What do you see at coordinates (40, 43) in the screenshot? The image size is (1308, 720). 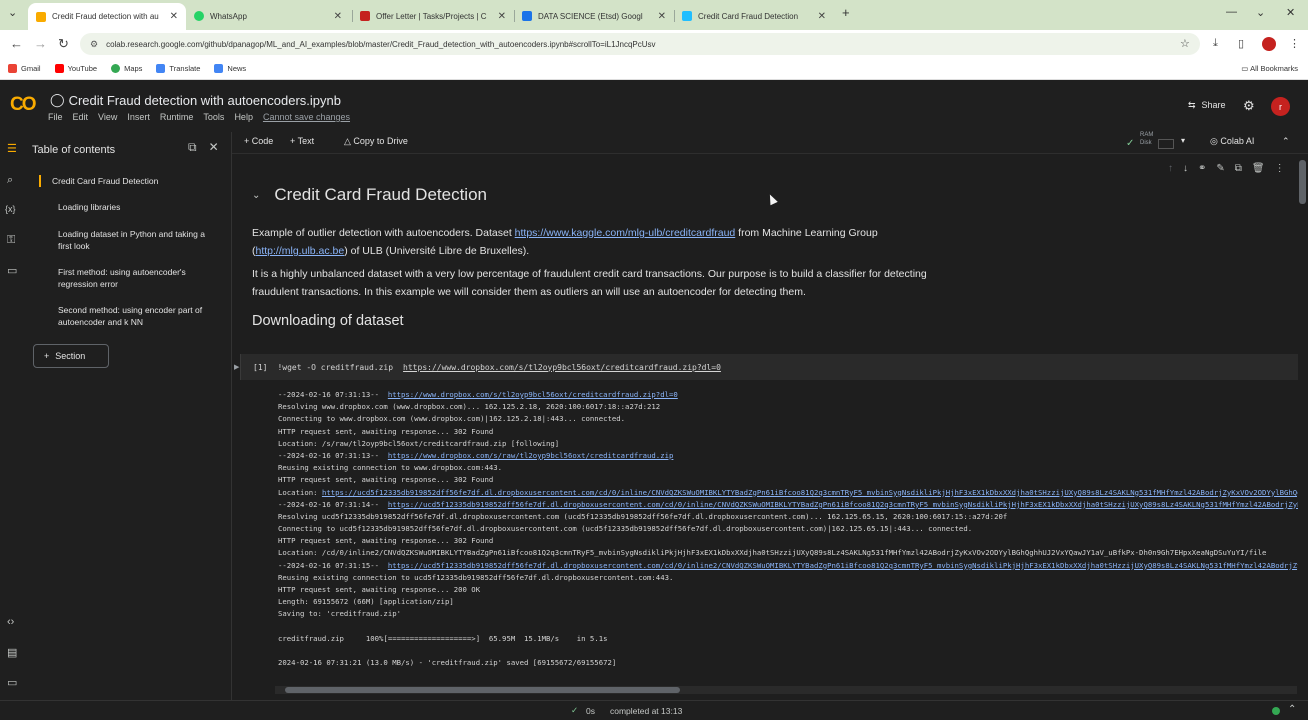 I see `forward-icon: →` at bounding box center [40, 43].